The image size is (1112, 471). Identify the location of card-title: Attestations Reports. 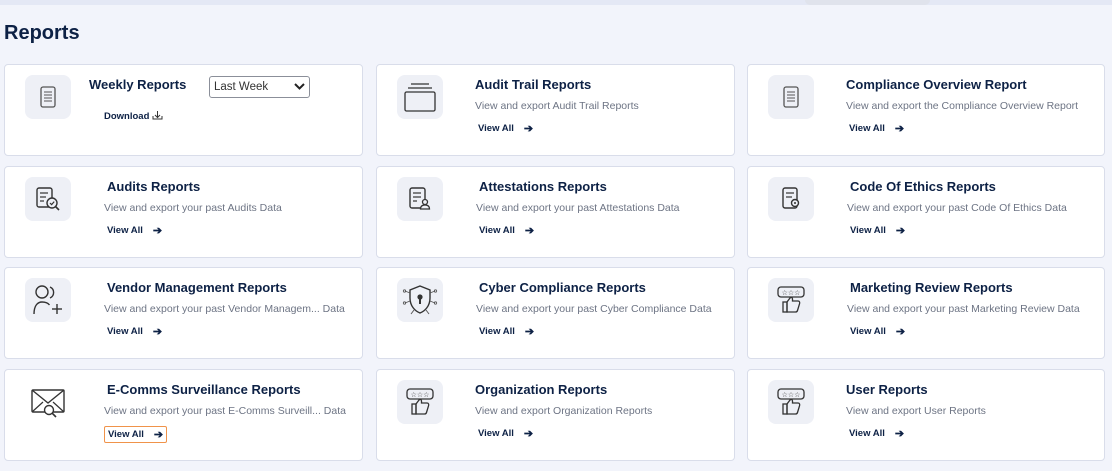
(543, 186).